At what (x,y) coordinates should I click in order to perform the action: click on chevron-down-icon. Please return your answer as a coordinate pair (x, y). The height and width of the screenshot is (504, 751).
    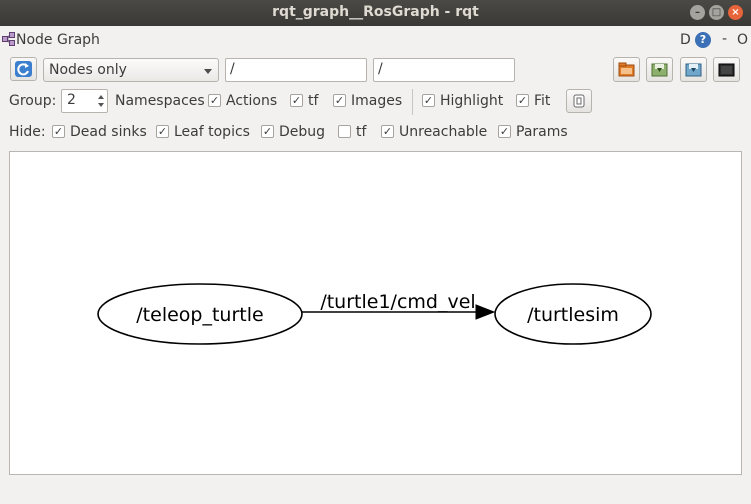
    Looking at the image, I should click on (208, 71).